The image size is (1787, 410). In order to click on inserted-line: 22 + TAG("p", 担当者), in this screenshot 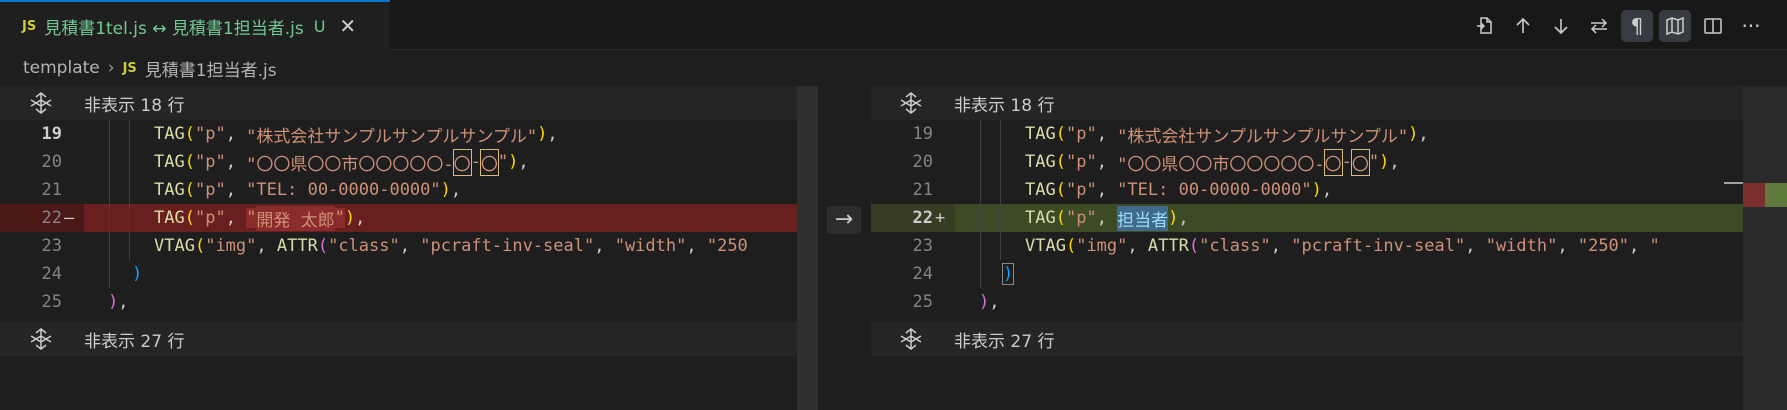, I will do `click(1329, 218)`.